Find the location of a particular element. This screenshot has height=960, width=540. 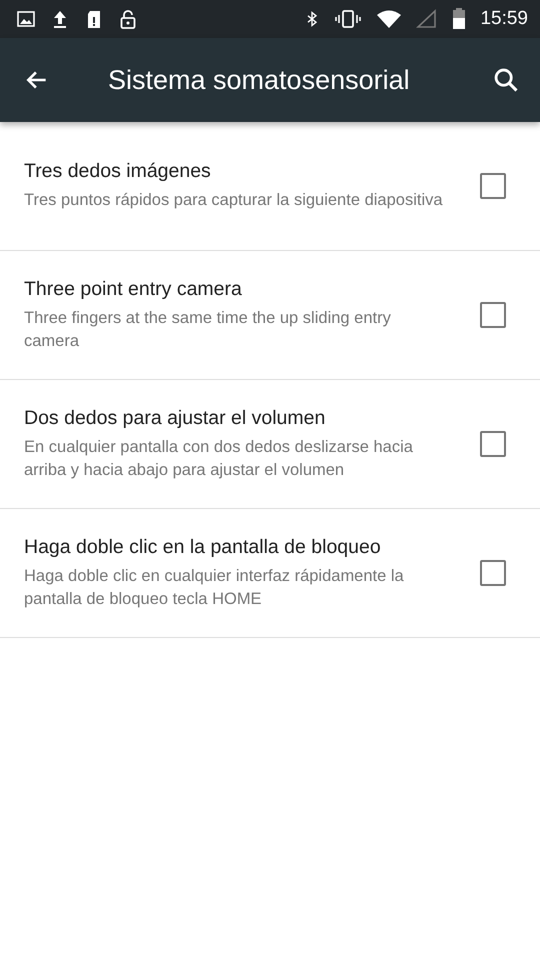

setting-summary: Three fingers at the same time the up sliding entry camera is located at coordinates (208, 330).